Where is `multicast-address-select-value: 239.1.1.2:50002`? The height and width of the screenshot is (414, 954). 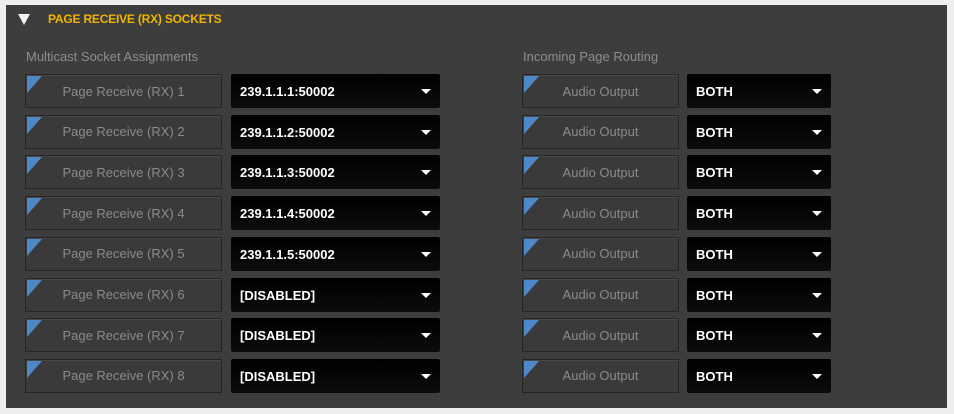 multicast-address-select-value: 239.1.1.2:50002 is located at coordinates (287, 132).